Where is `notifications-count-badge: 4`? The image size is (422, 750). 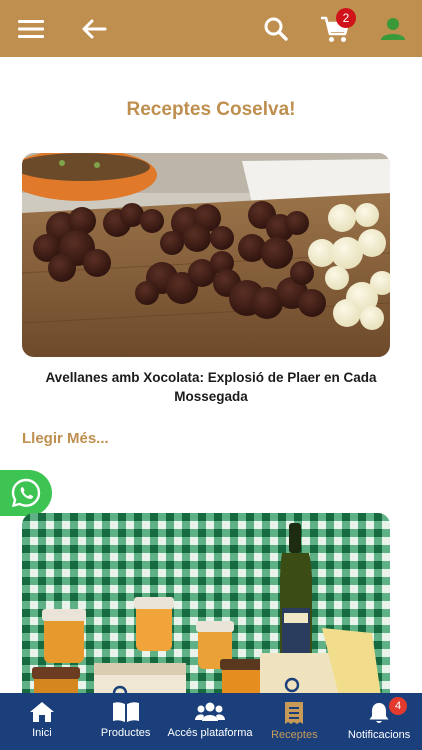
notifications-count-badge: 4 is located at coordinates (398, 706).